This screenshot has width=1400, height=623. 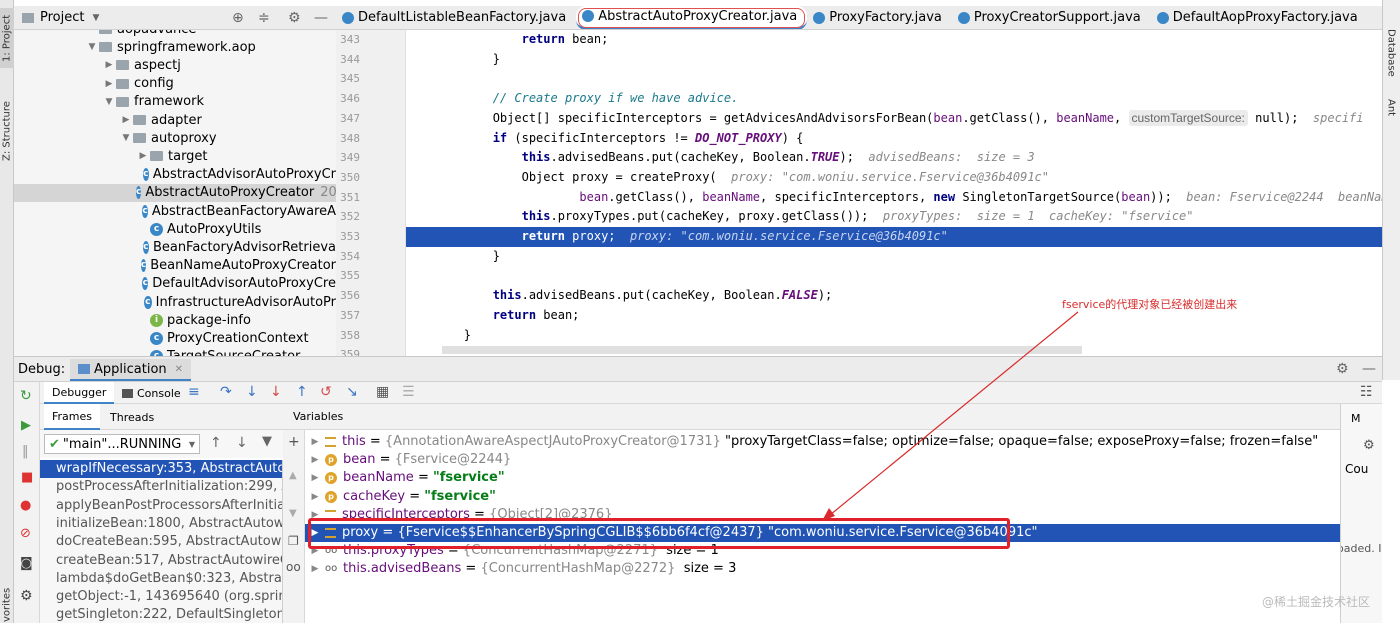 I want to click on editor-tab: DefaultAopProxyFactory.java, so click(x=1259, y=17).